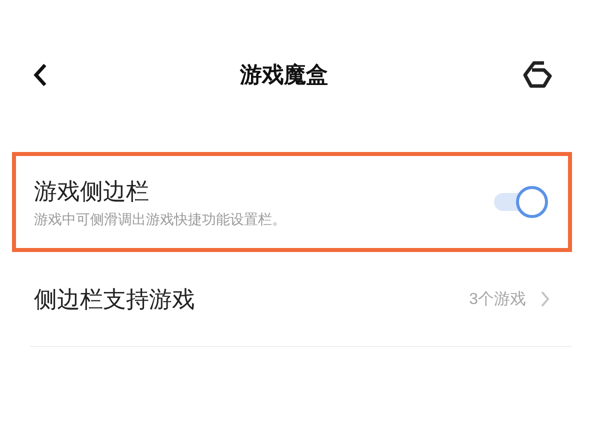  I want to click on chevron-icon, so click(545, 299).